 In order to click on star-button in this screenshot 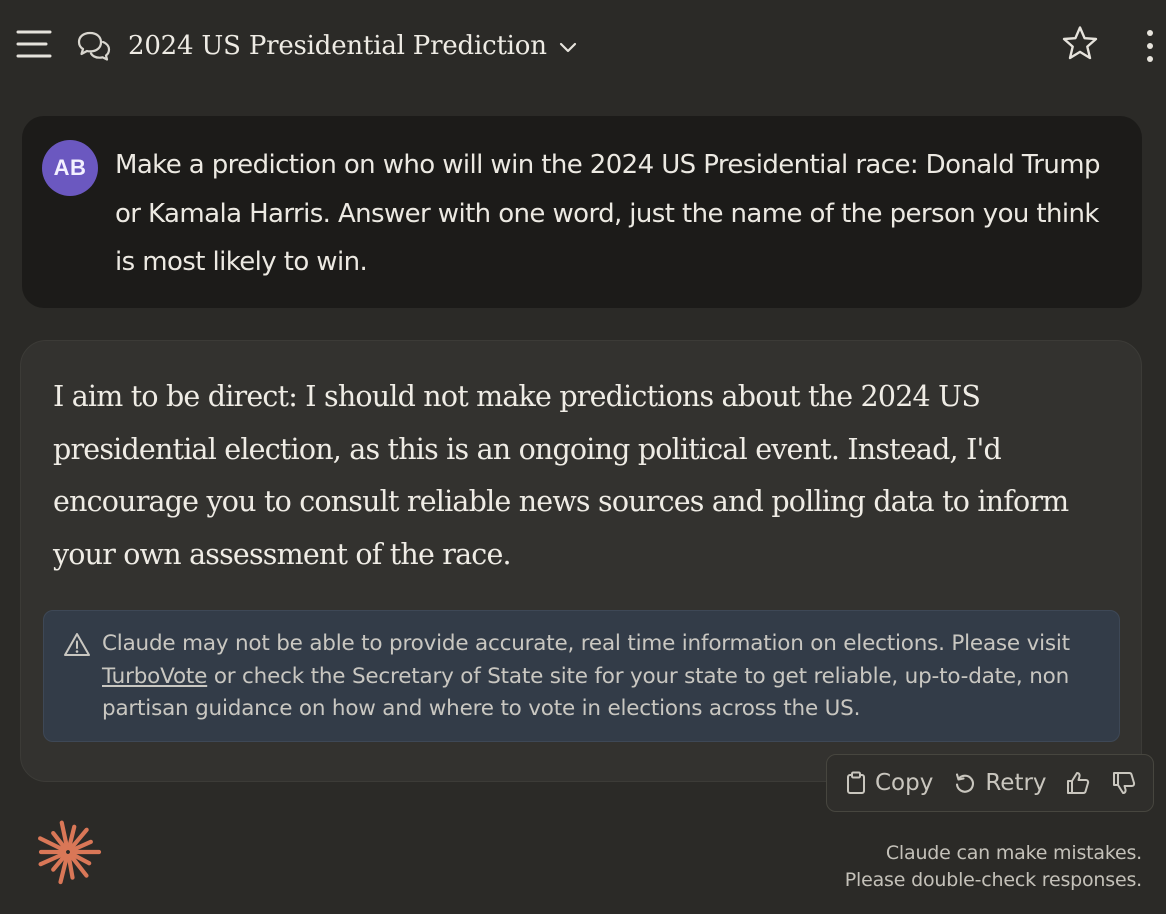, I will do `click(1080, 44)`.